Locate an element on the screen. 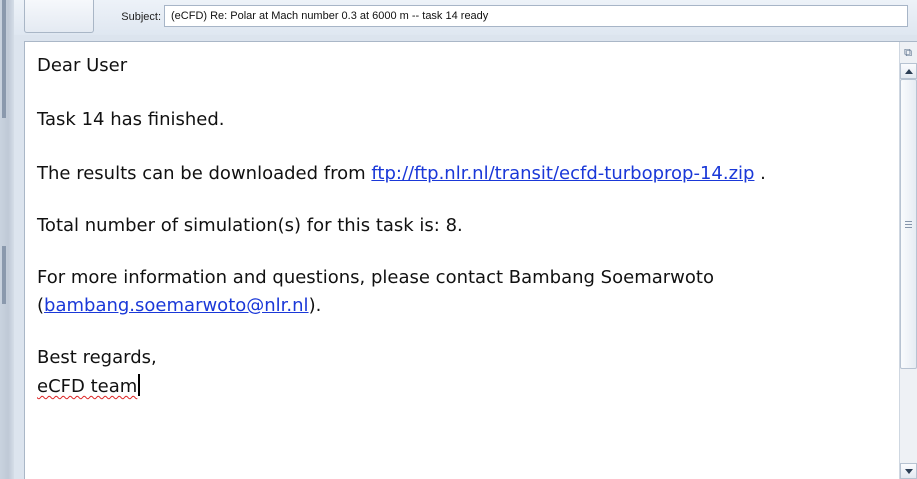  arrow-down-icon is located at coordinates (909, 471).